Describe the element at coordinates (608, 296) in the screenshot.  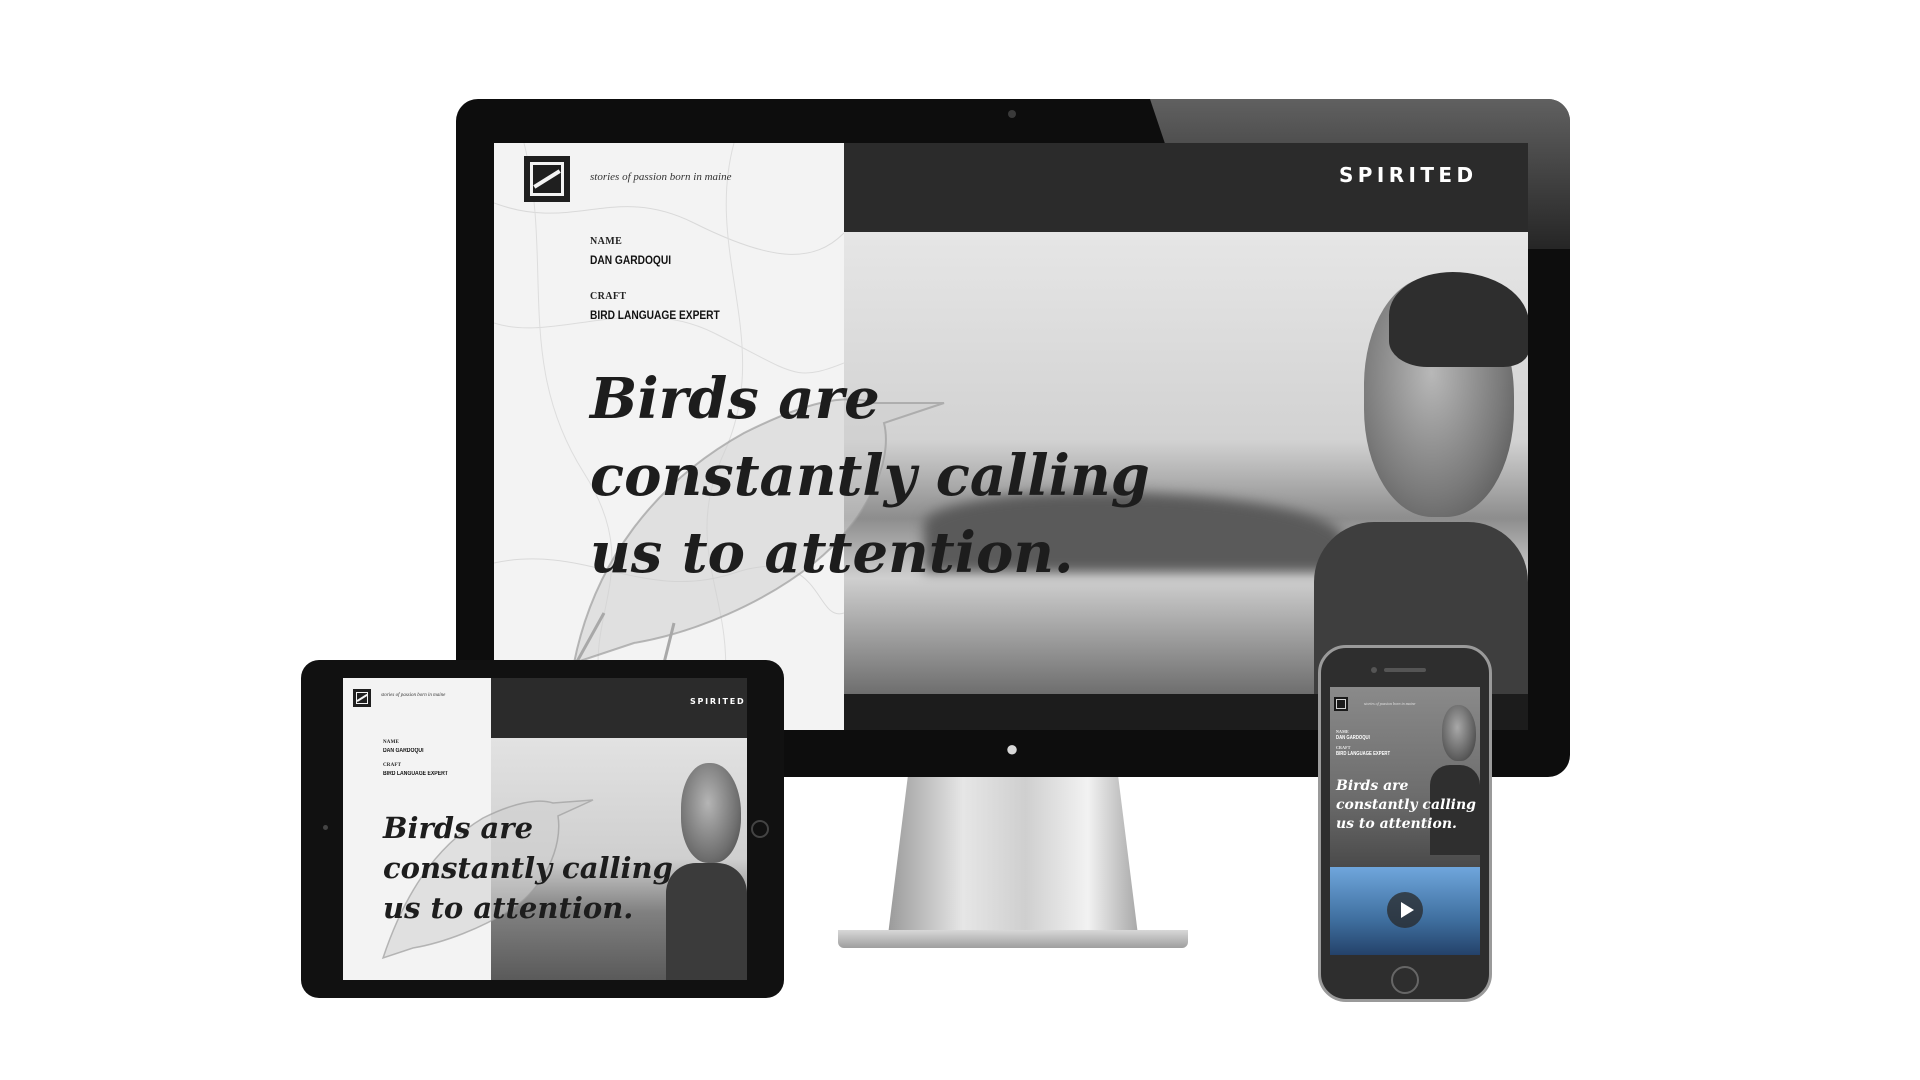
I see `craft-label: CRAFT` at that location.